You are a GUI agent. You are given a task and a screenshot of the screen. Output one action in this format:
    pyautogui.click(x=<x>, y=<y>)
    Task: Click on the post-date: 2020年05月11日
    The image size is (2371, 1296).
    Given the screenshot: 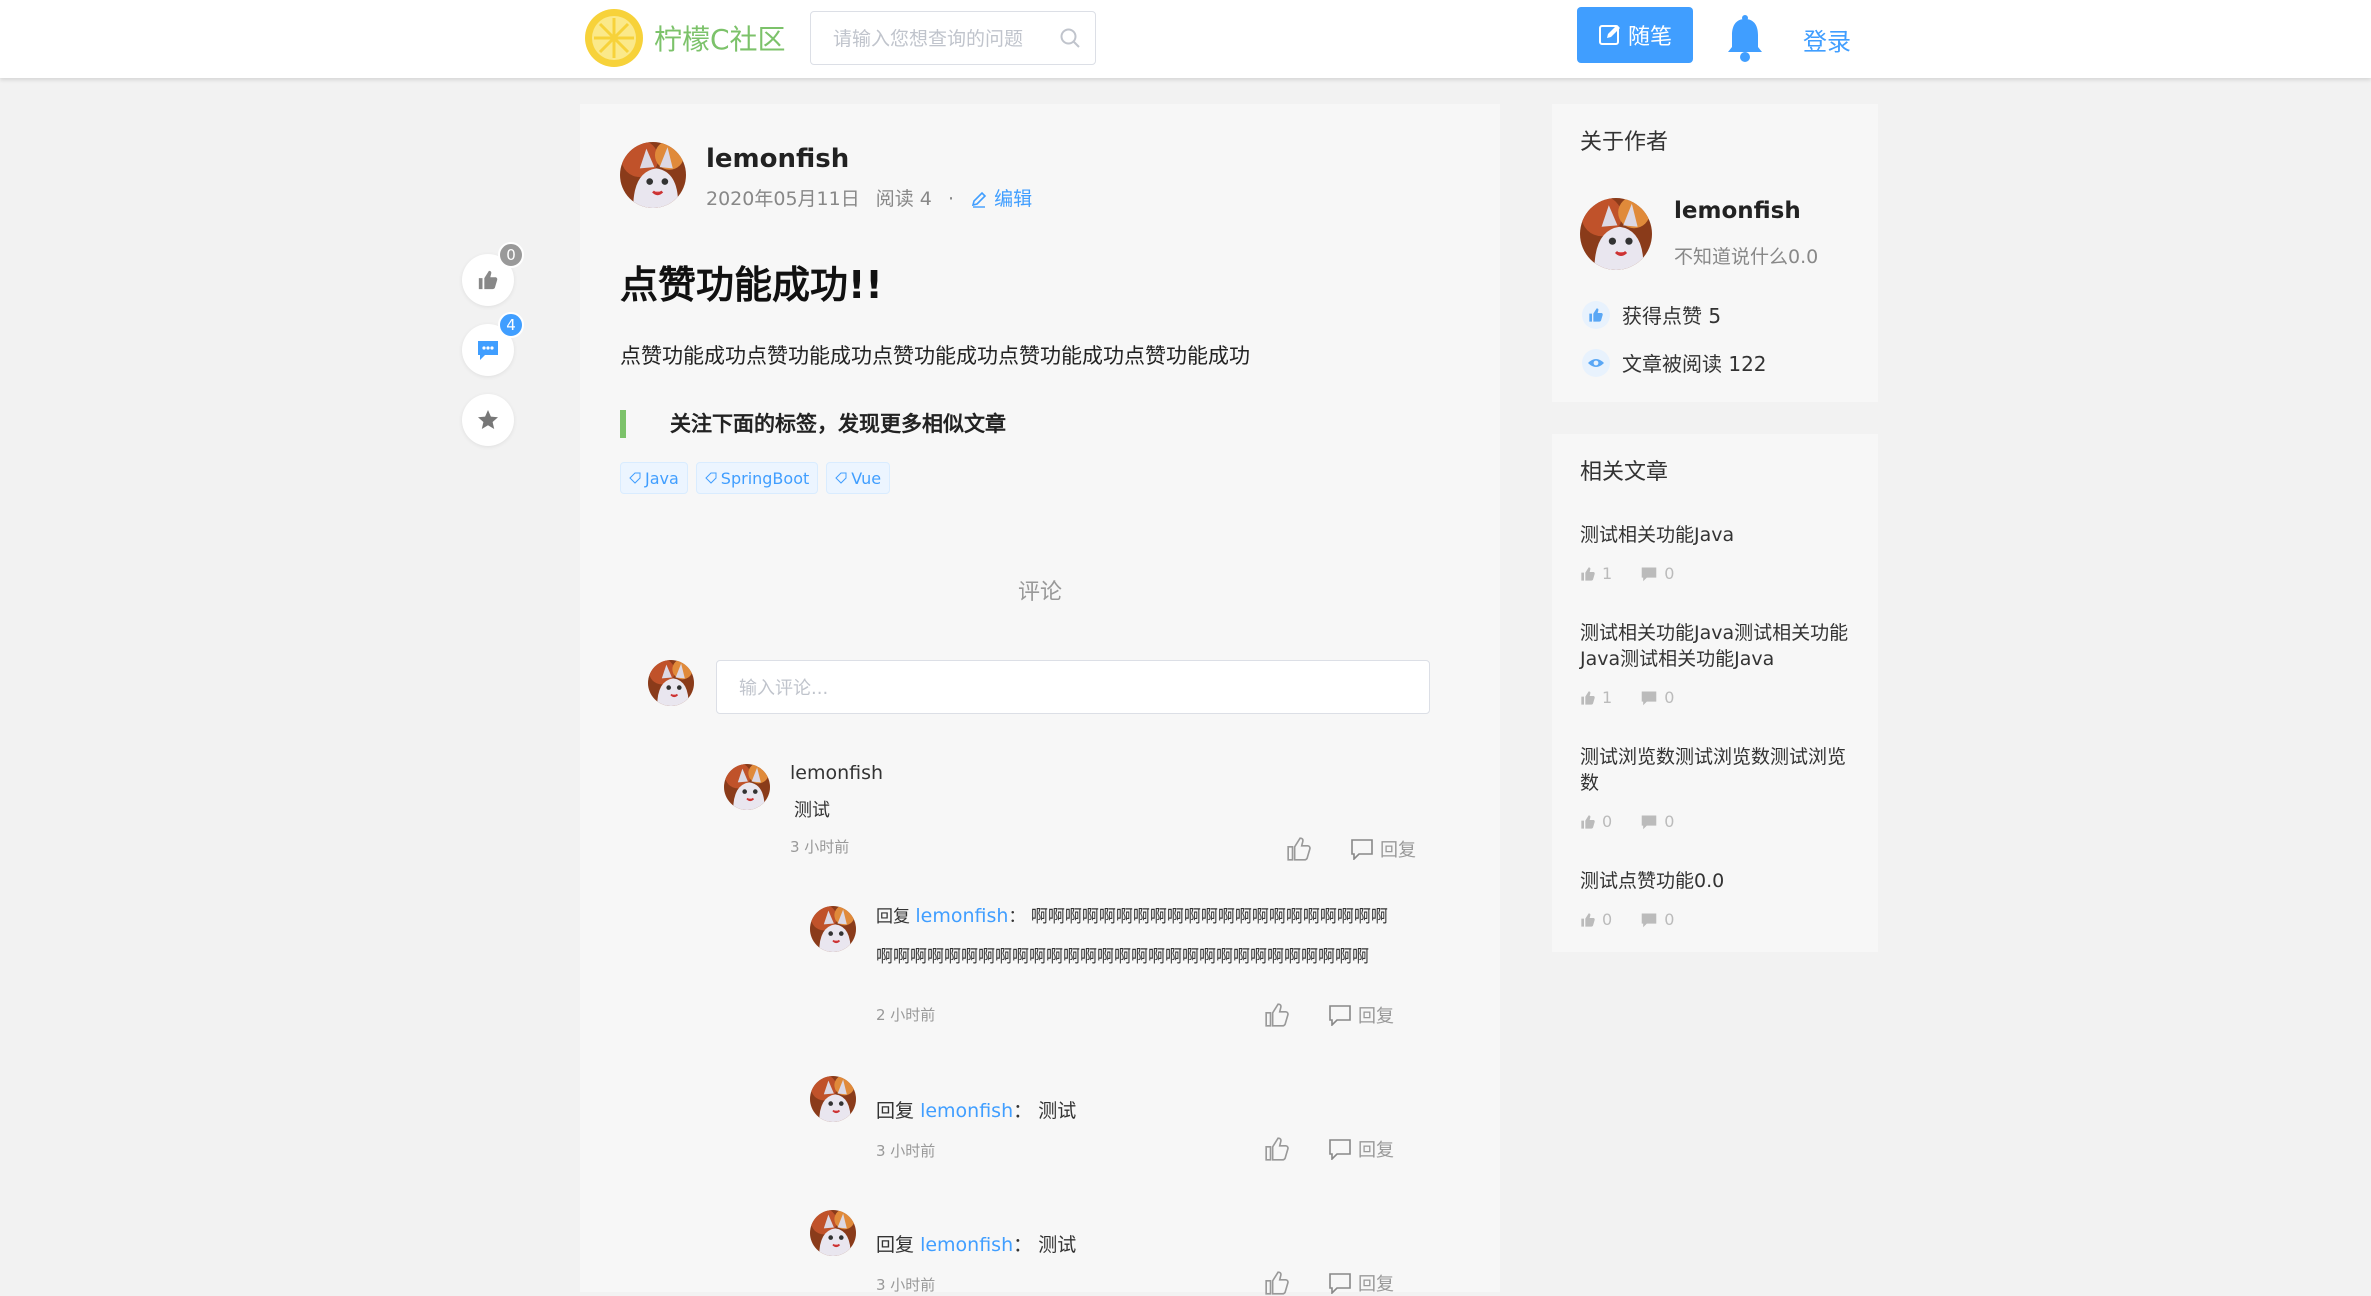 What is the action you would take?
    pyautogui.click(x=783, y=199)
    